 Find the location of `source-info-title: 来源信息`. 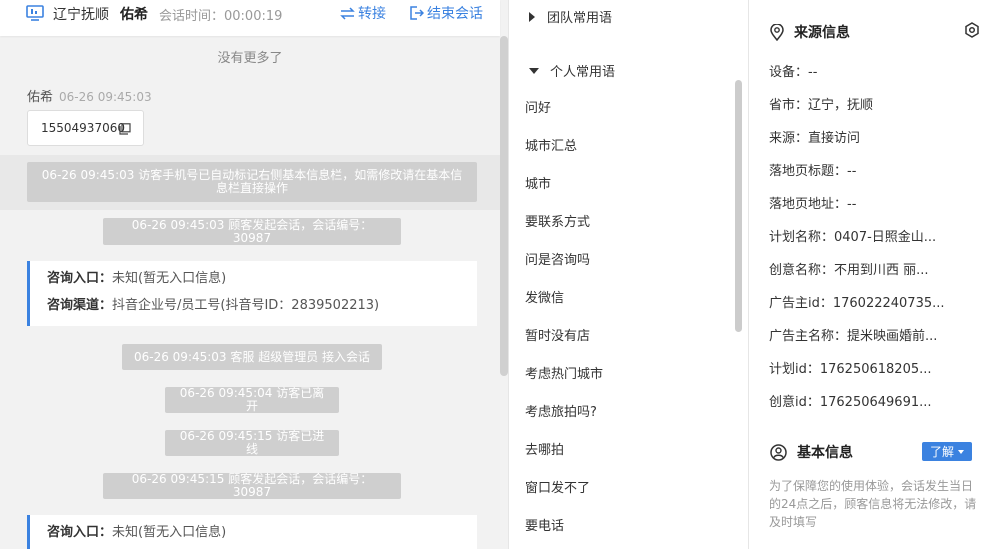

source-info-title: 来源信息 is located at coordinates (810, 32).